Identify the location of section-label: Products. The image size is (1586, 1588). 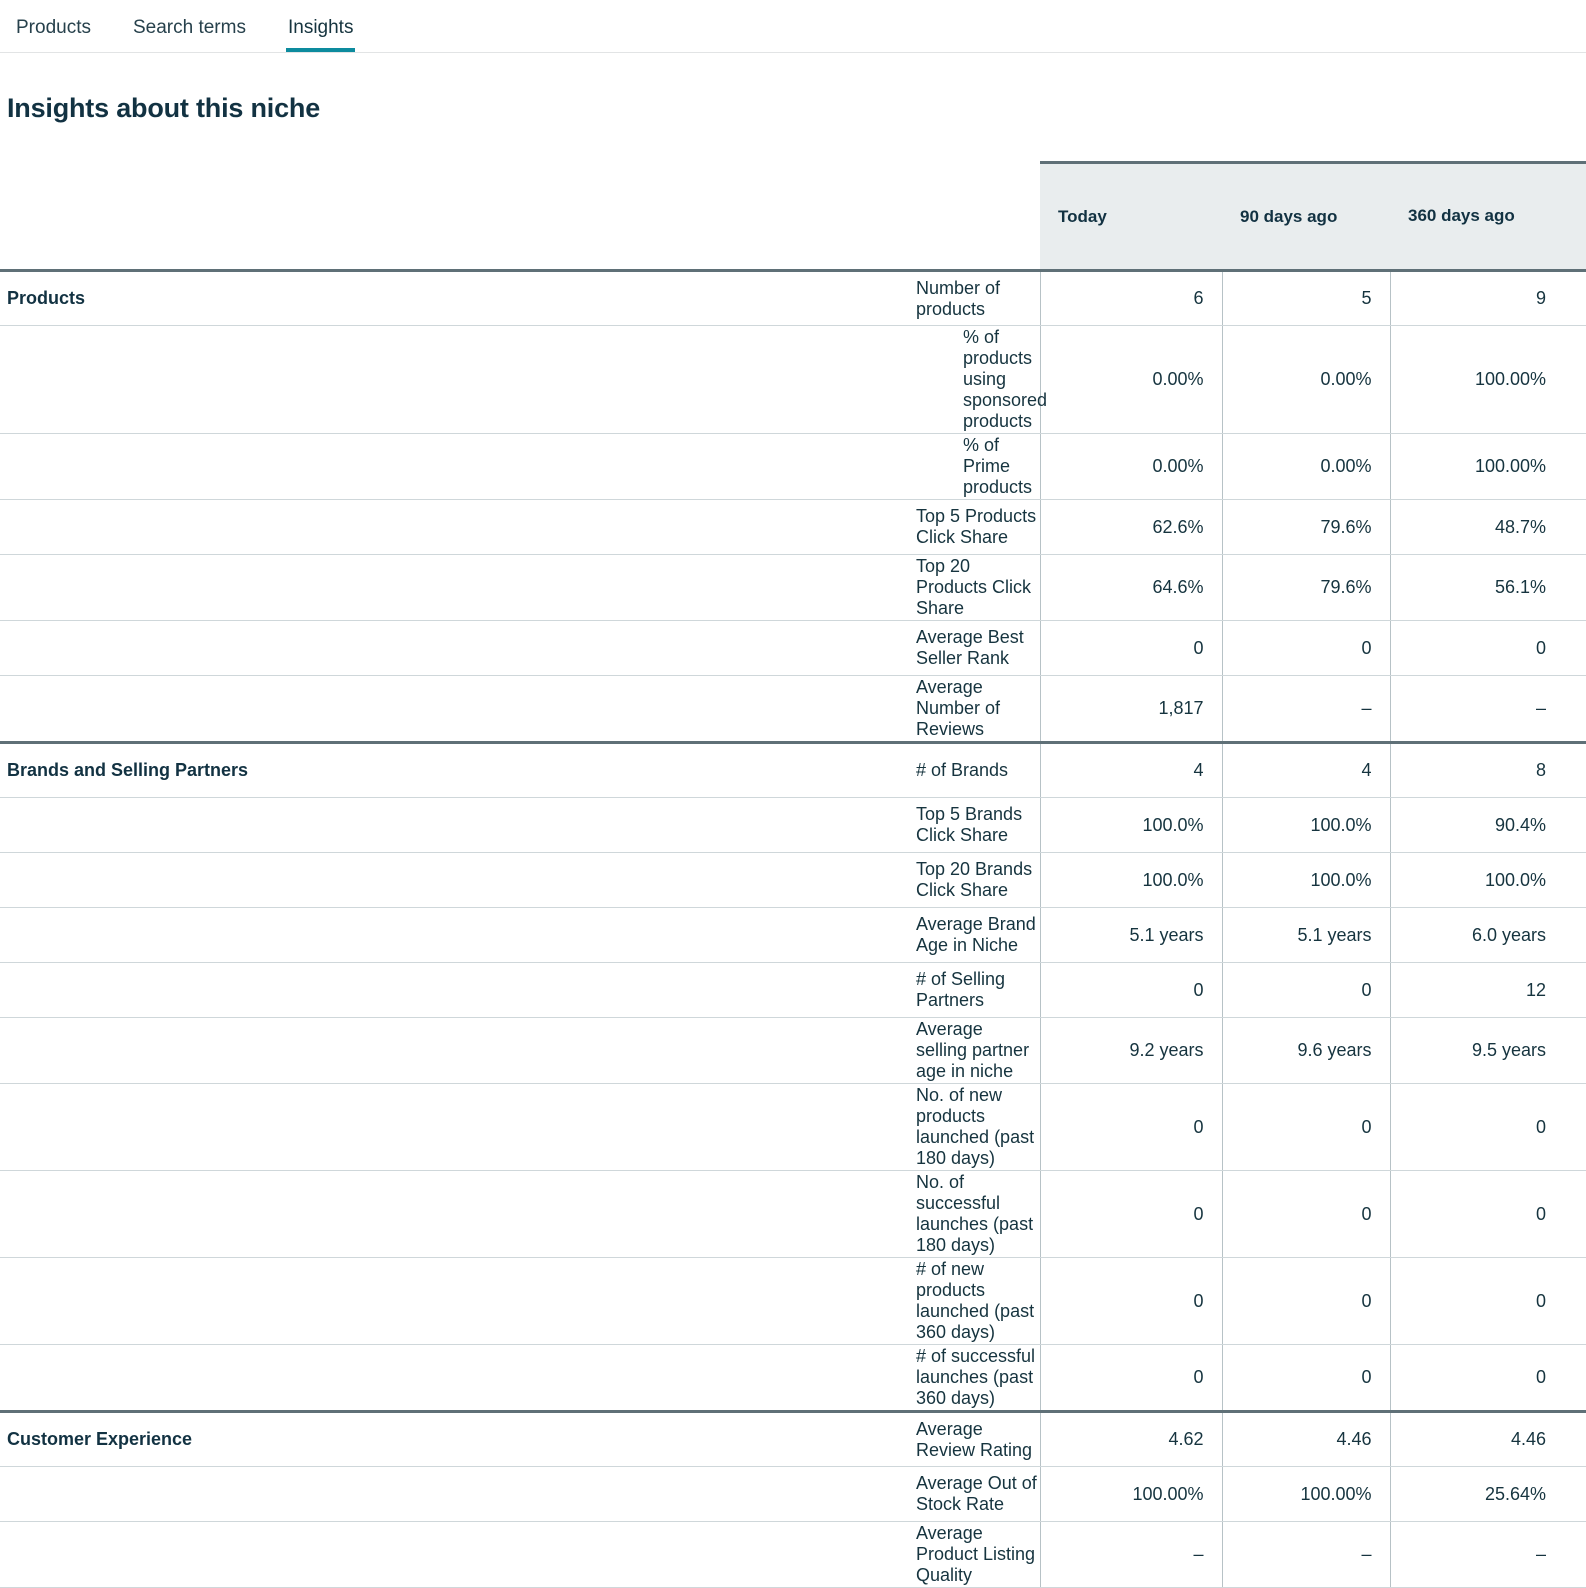
(229, 297).